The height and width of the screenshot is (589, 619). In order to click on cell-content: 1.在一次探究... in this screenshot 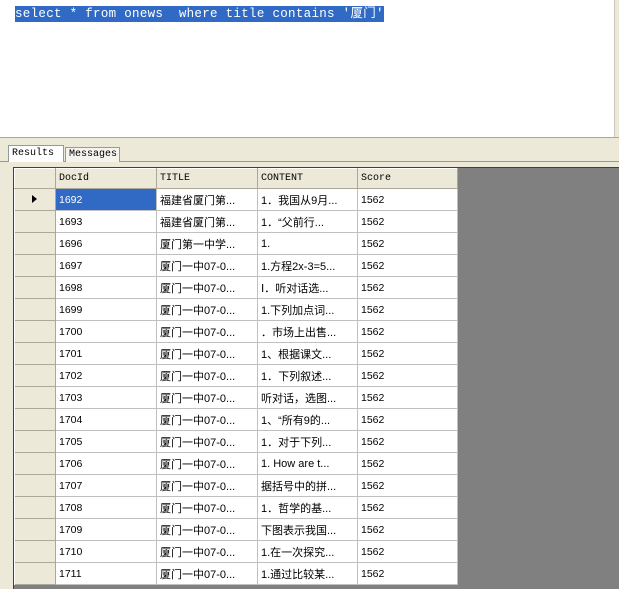, I will do `click(307, 551)`.